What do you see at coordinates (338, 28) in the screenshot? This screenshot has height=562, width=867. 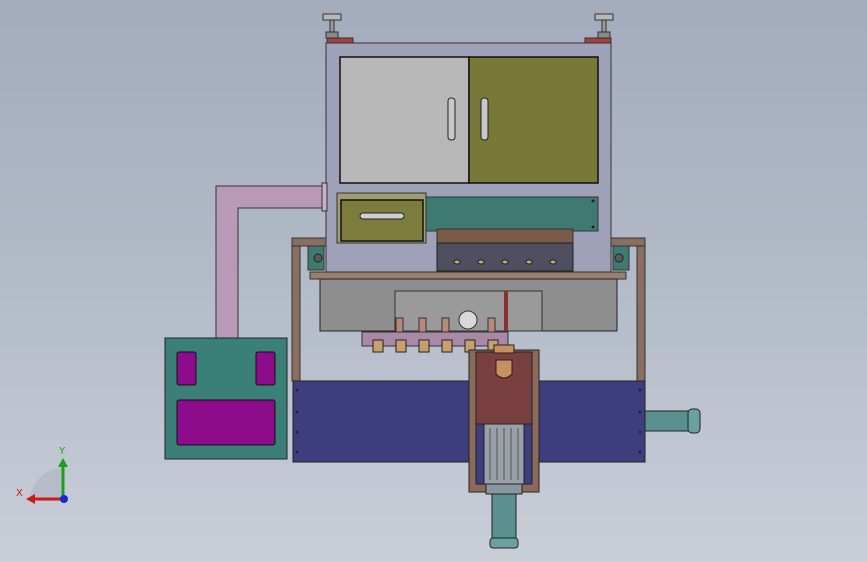 I see `leveling-foot-left` at bounding box center [338, 28].